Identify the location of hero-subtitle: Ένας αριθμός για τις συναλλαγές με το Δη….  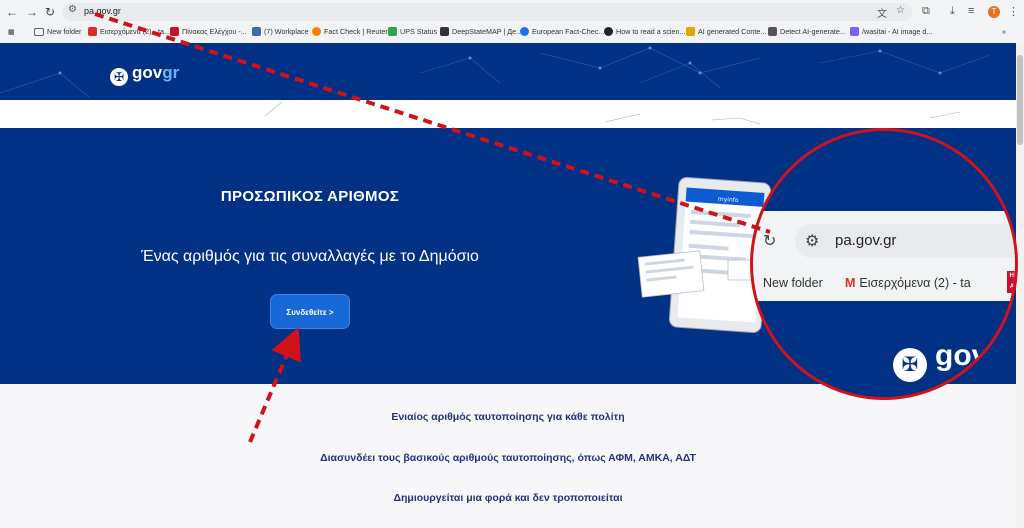
(310, 256).